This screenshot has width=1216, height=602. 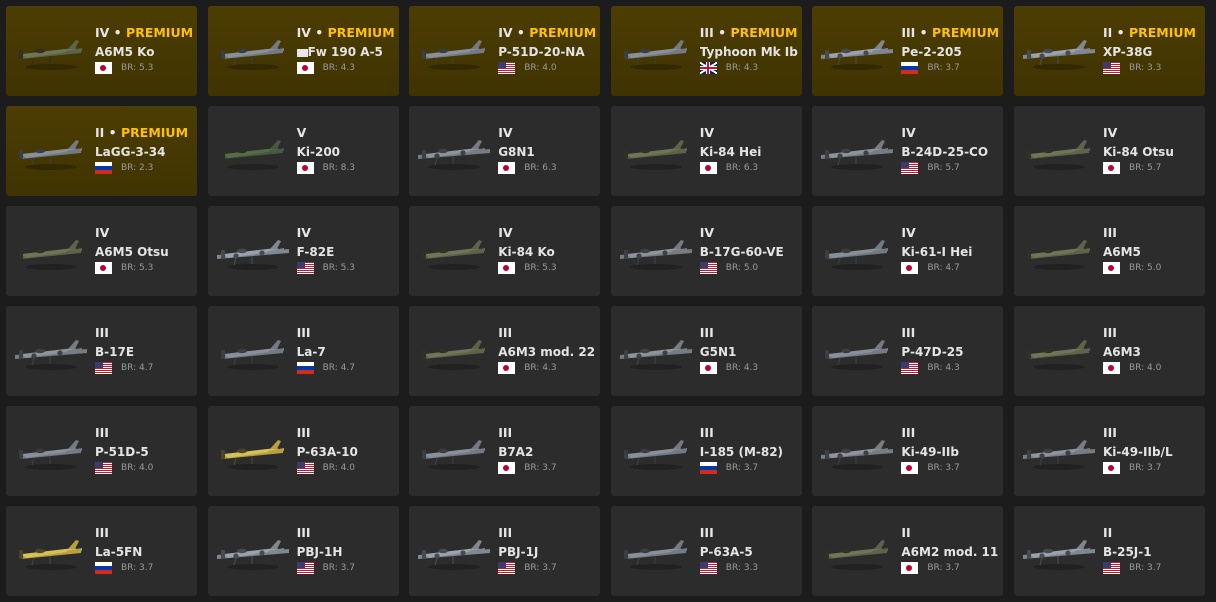 I want to click on vehicle-name-text: G8N1, so click(x=516, y=152).